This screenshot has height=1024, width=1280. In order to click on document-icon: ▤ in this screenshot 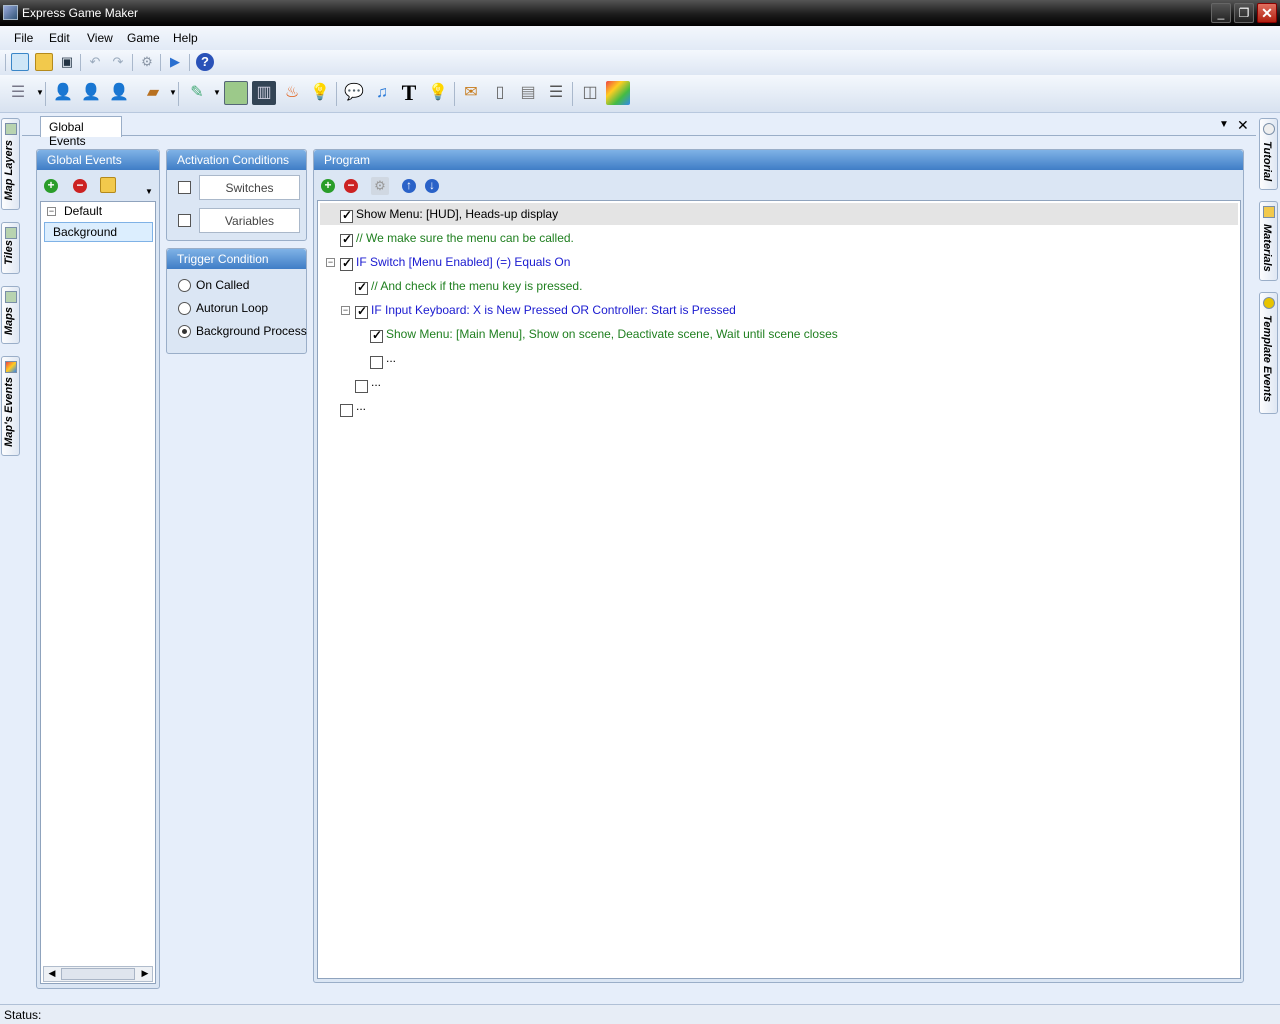, I will do `click(528, 93)`.